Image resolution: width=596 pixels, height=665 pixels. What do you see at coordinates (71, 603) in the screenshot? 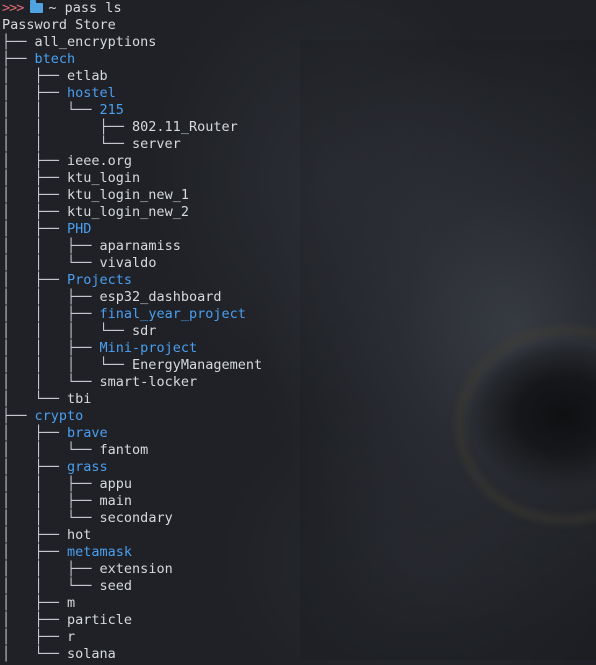
I see `tree-entry-name: m` at bounding box center [71, 603].